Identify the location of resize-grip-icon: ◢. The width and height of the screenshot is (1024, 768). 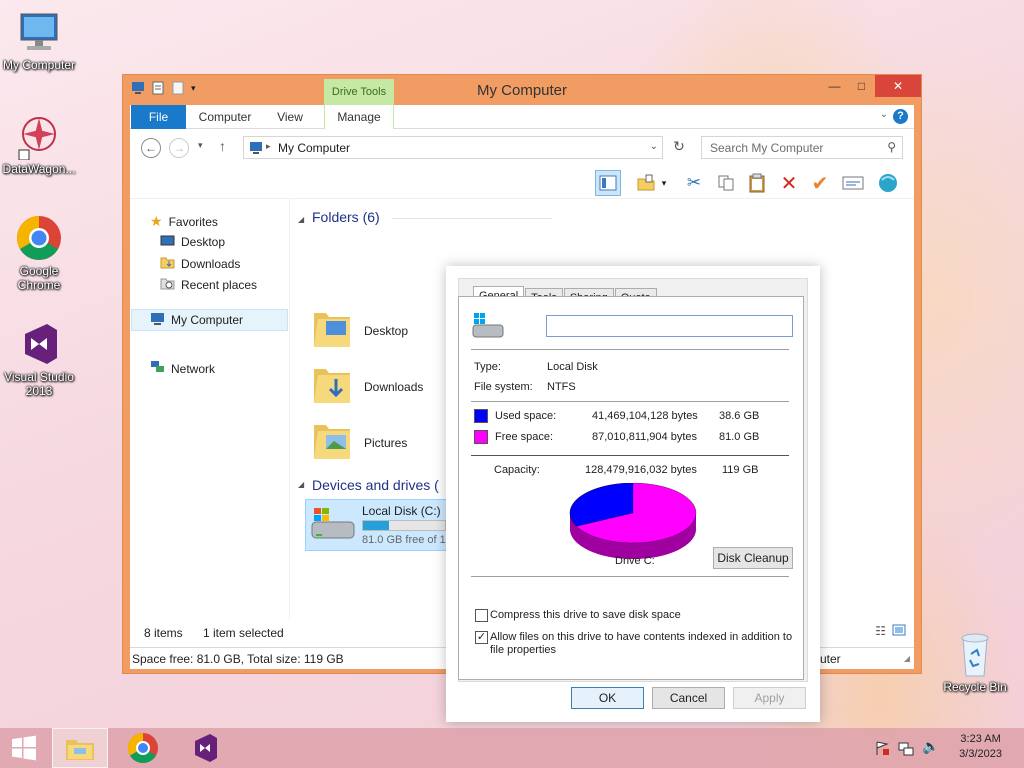
(907, 658).